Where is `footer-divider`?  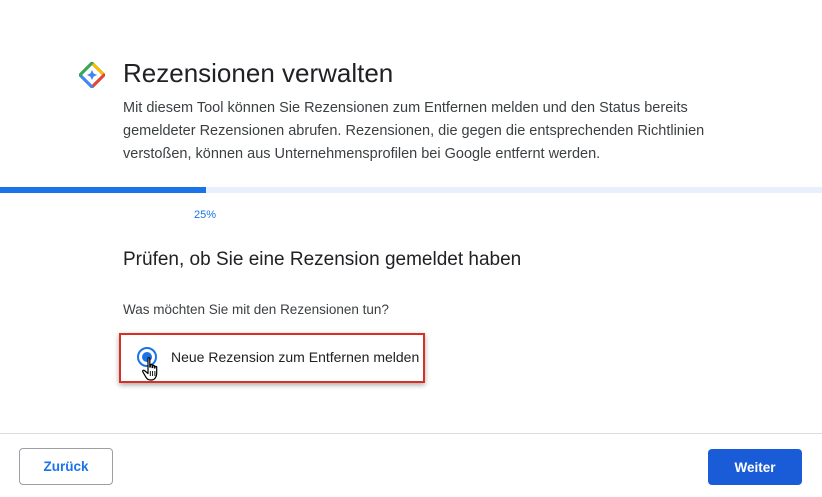
footer-divider is located at coordinates (411, 433).